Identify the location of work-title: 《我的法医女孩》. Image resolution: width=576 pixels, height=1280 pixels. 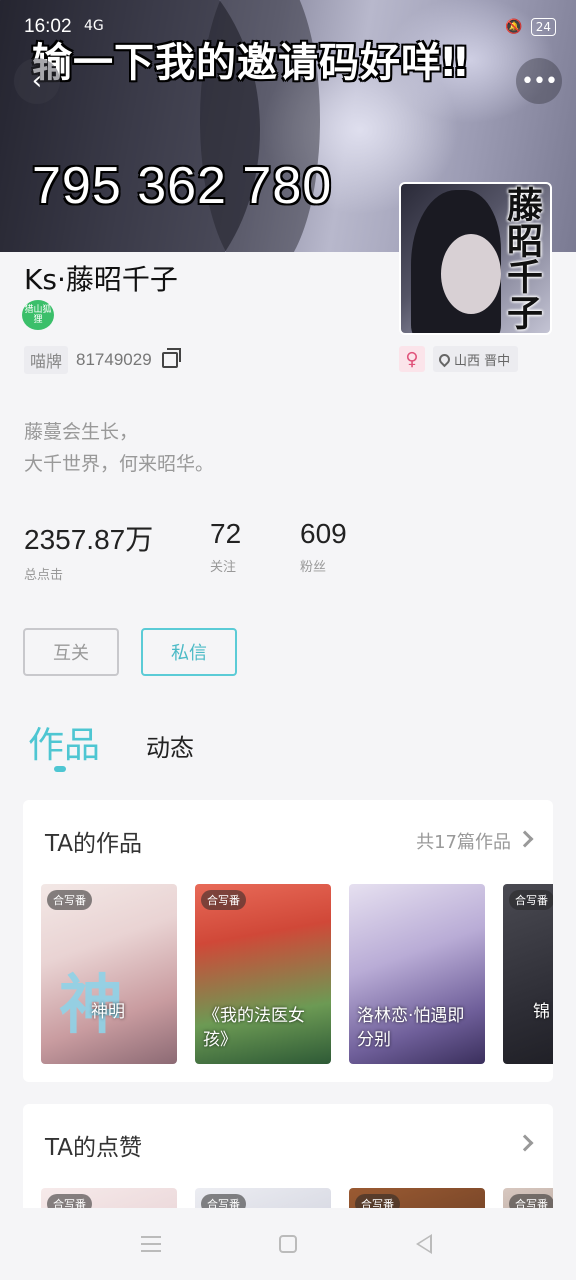
(254, 1028).